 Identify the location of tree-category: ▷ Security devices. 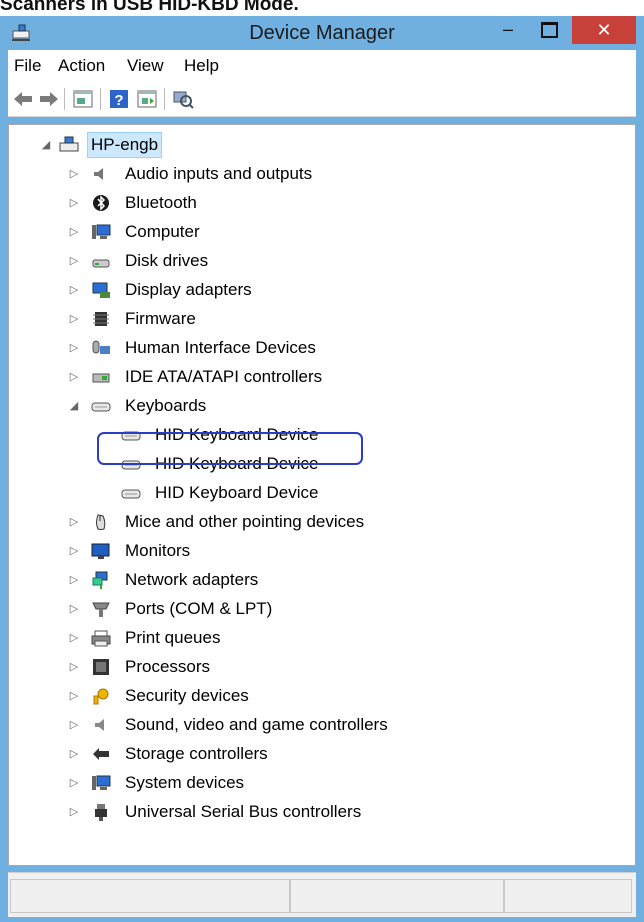
(319, 696).